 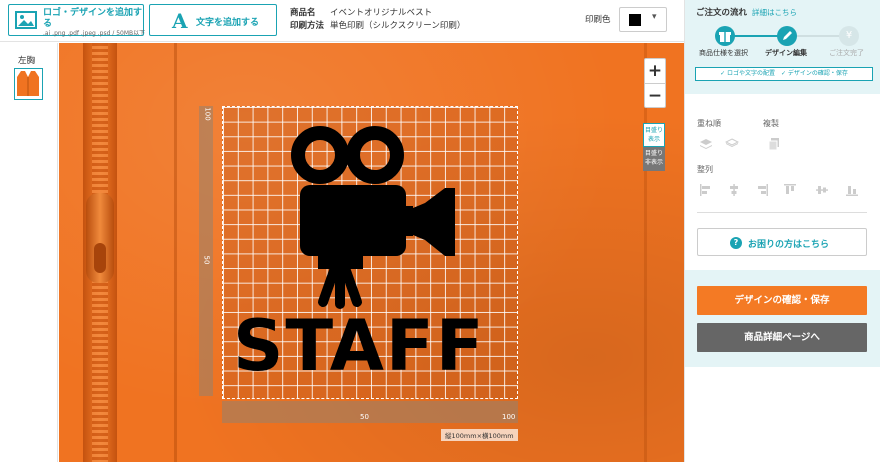 I want to click on gift-icon, so click(x=725, y=36).